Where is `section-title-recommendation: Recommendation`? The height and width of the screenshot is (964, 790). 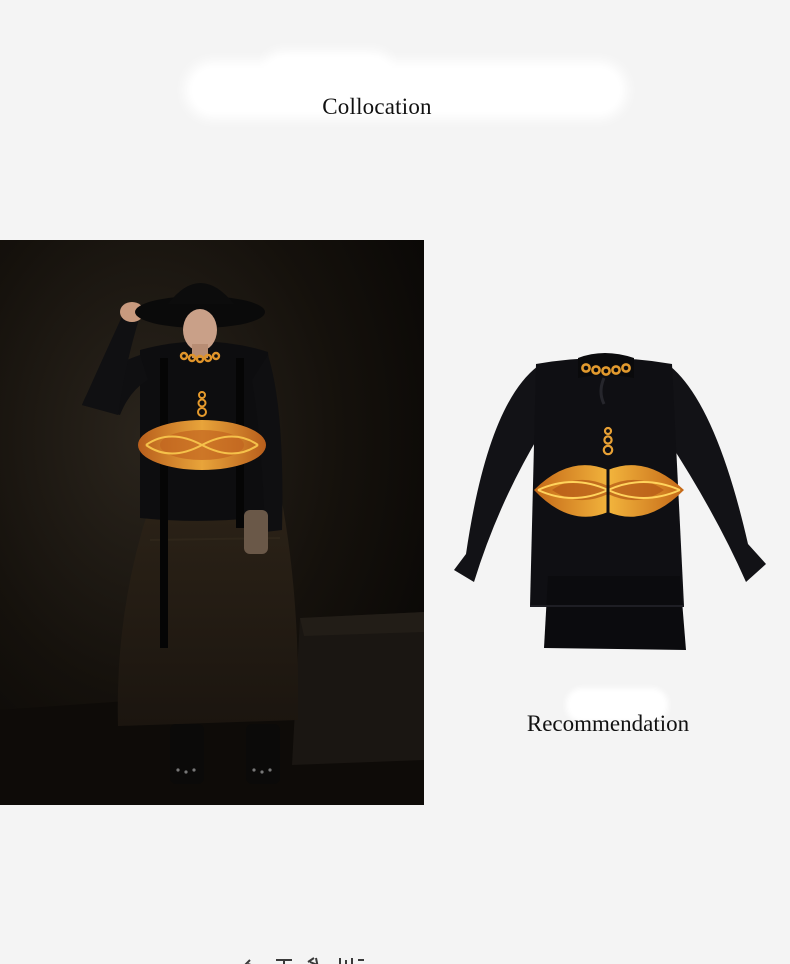 section-title-recommendation: Recommendation is located at coordinates (608, 723).